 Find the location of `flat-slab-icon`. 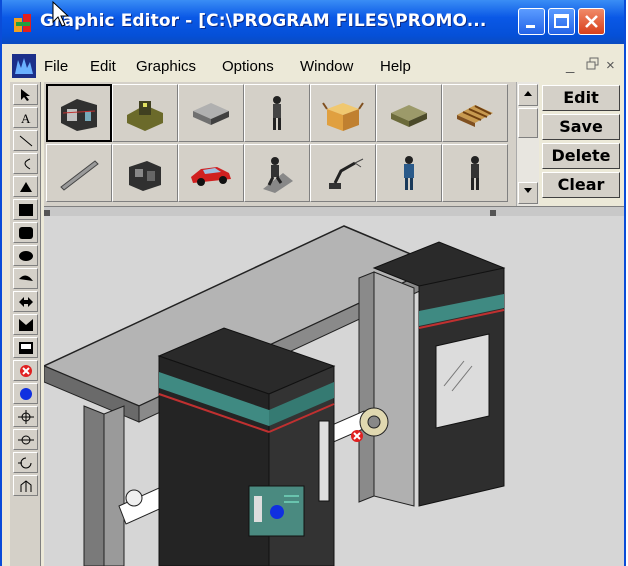

flat-slab-icon is located at coordinates (211, 114).